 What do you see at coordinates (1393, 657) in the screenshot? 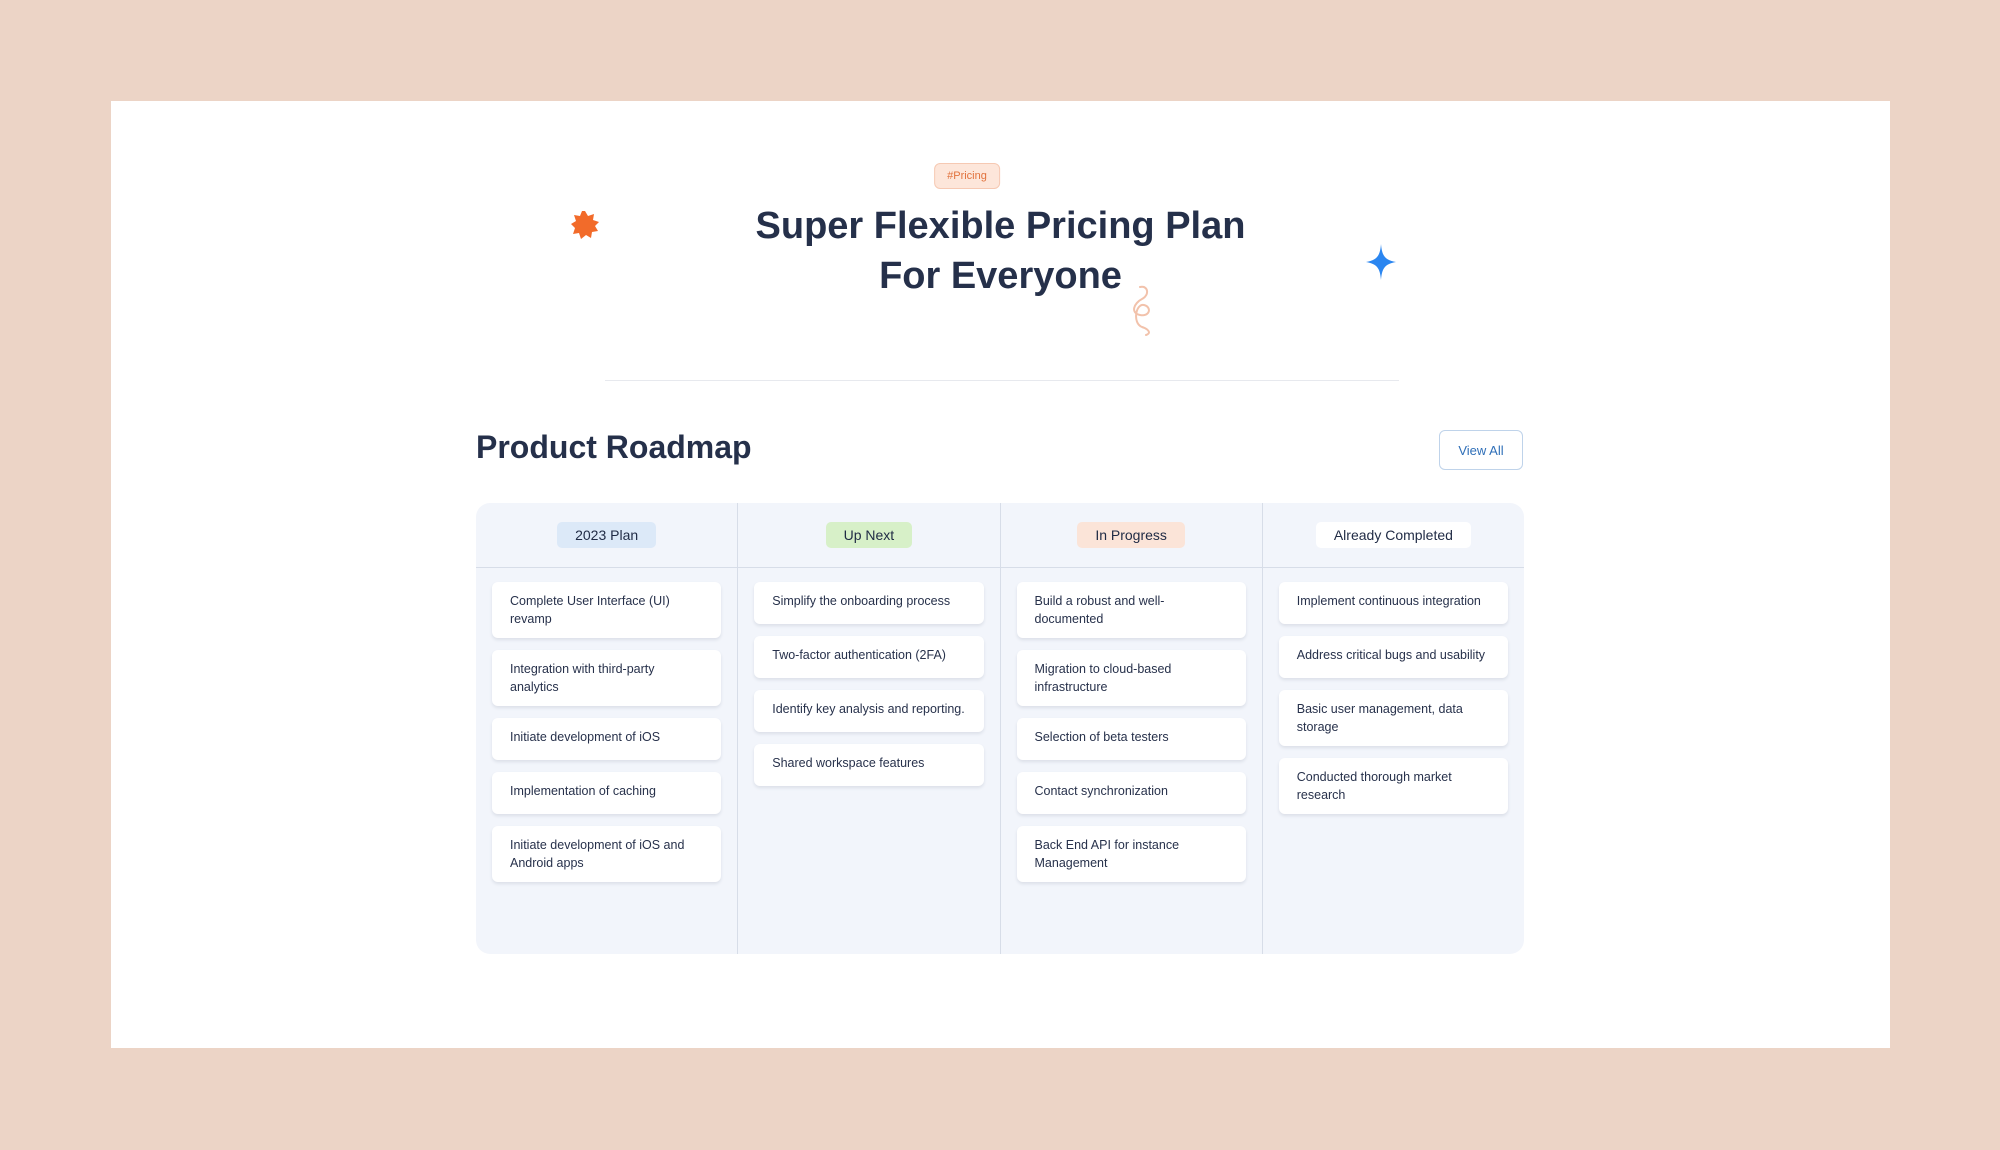
I see `roadmap-item: Address critical bugs and usability` at bounding box center [1393, 657].